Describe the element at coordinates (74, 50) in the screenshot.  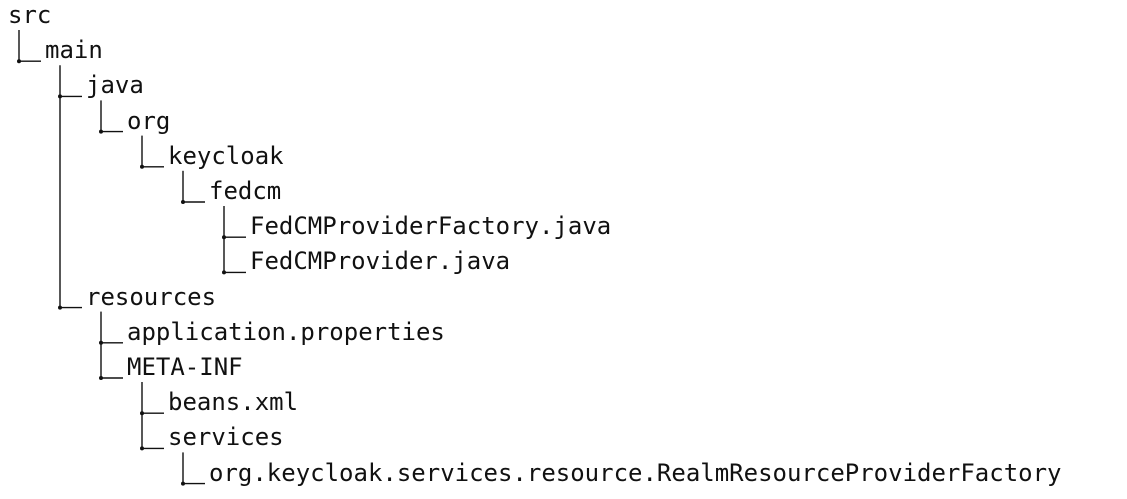
I see `tree-node-main: main` at that location.